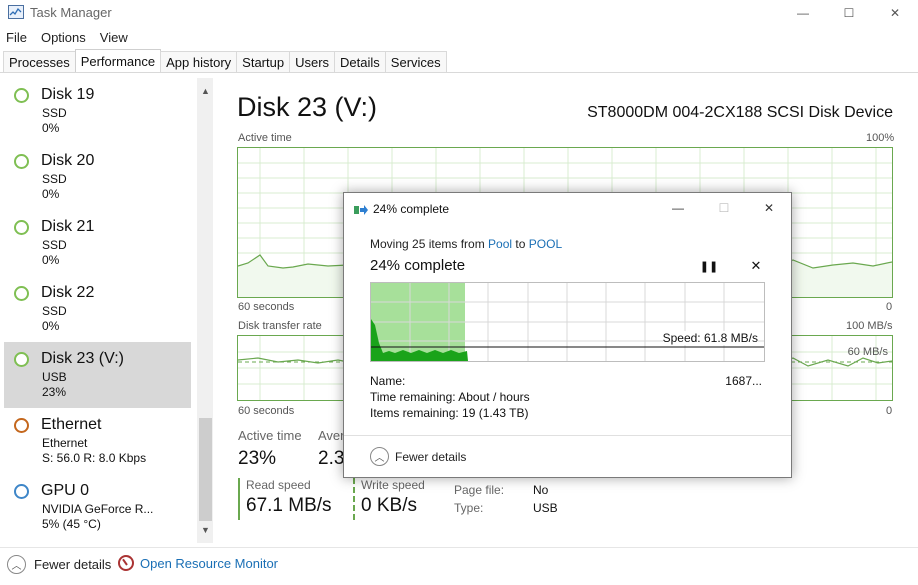 The image size is (918, 585). What do you see at coordinates (360, 61) in the screenshot?
I see `tab-details: Details` at bounding box center [360, 61].